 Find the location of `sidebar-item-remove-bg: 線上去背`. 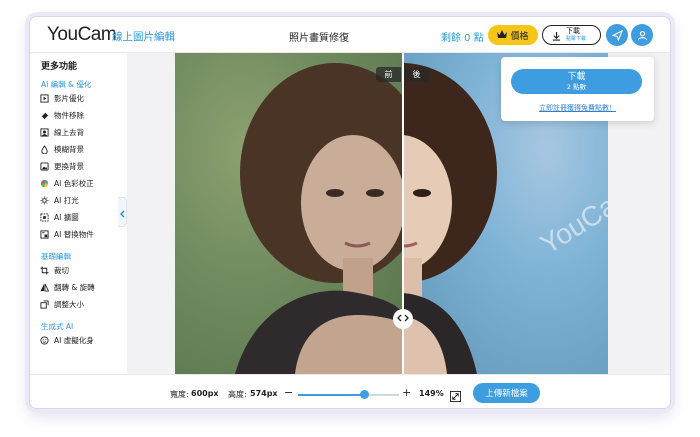

sidebar-item-remove-bg: 線上去背 is located at coordinates (62, 132).